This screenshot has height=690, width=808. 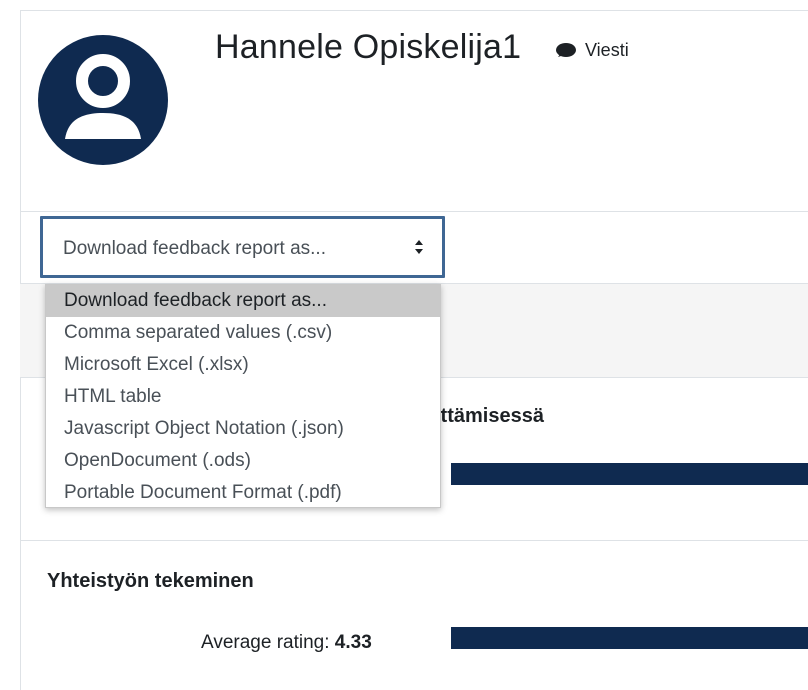 I want to click on average-rating-label: Average rating:, so click(x=265, y=642).